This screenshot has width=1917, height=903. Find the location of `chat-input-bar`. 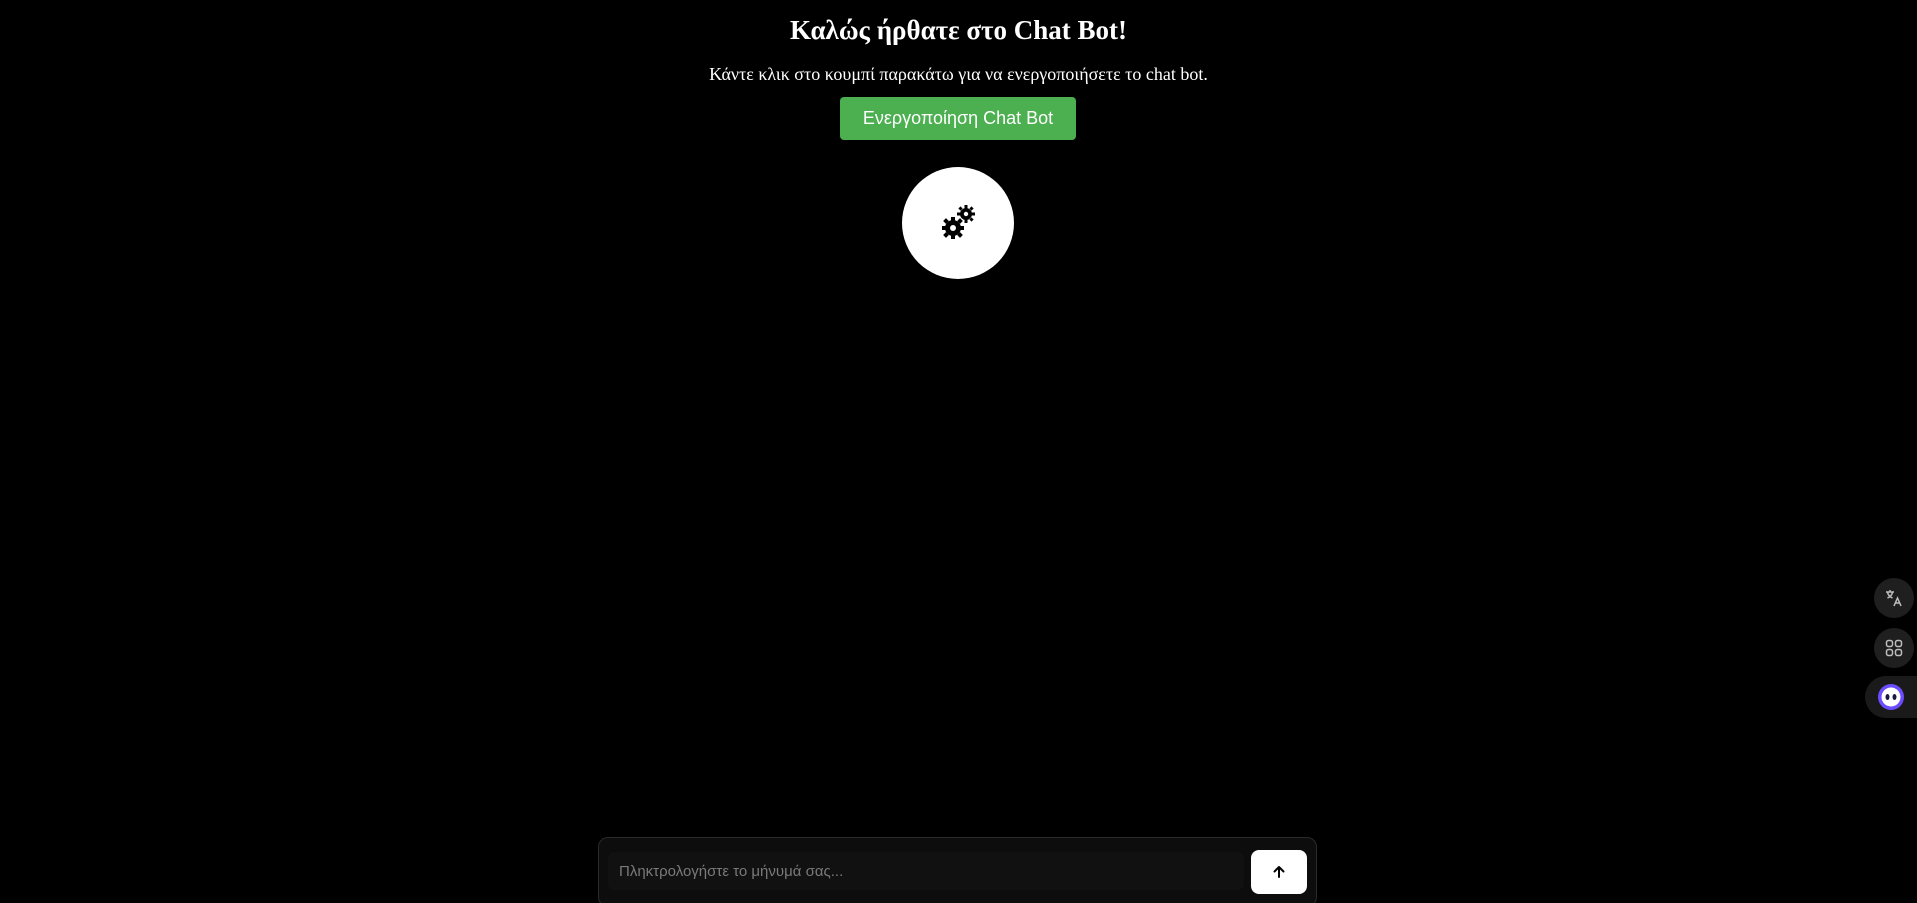

chat-input-bar is located at coordinates (957, 870).